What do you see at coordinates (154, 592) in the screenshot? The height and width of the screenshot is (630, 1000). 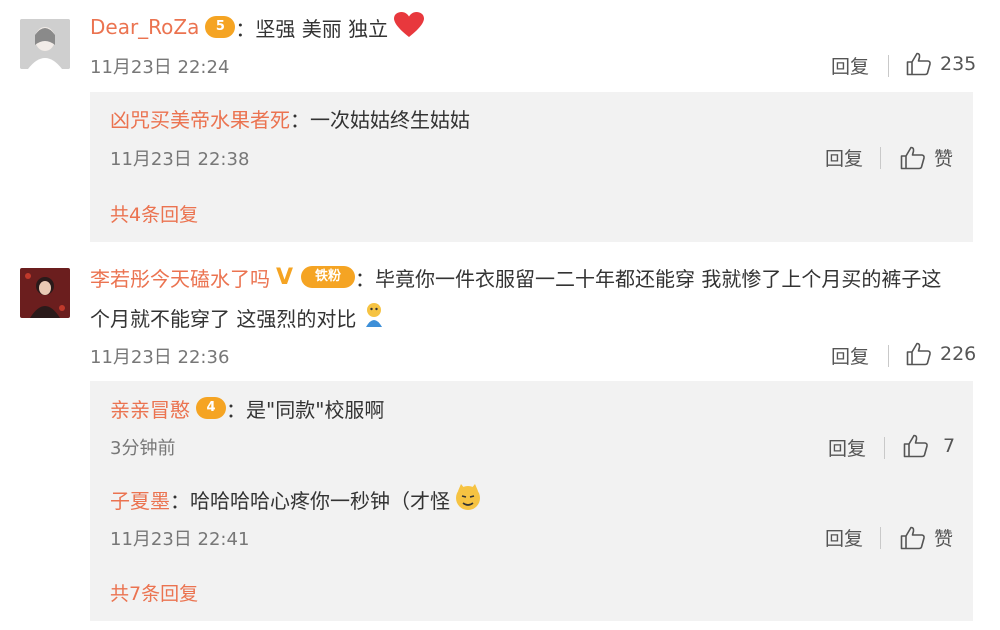 I see `view-more-replies-link: 共7条回复` at bounding box center [154, 592].